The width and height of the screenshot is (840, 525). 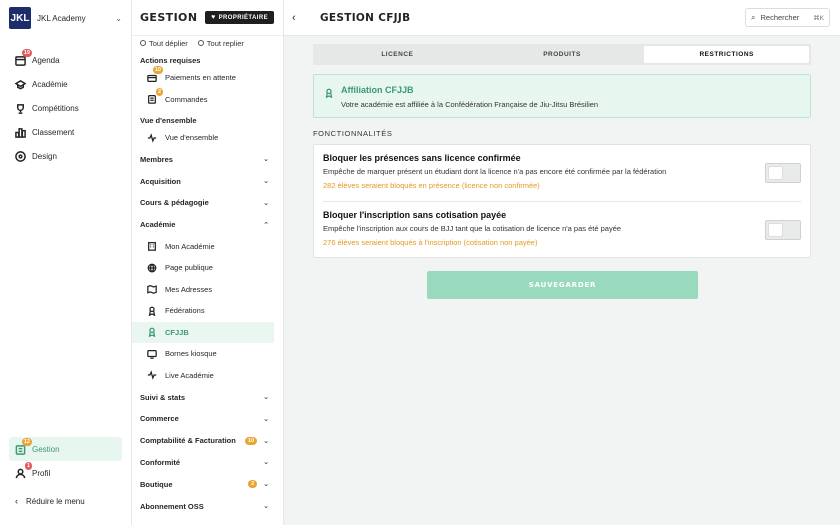 I want to click on rail-item-gestion: 12 Gestion, so click(x=65, y=449).